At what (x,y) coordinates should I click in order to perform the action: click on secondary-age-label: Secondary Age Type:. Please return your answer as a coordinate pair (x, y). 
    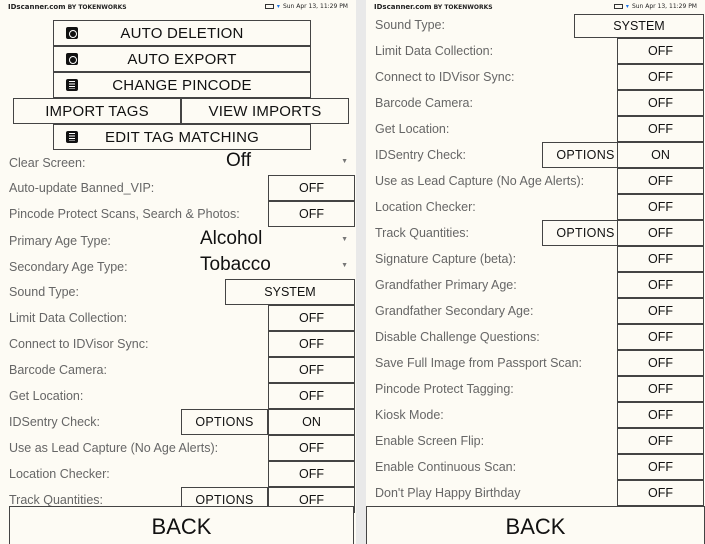
    Looking at the image, I should click on (68, 267).